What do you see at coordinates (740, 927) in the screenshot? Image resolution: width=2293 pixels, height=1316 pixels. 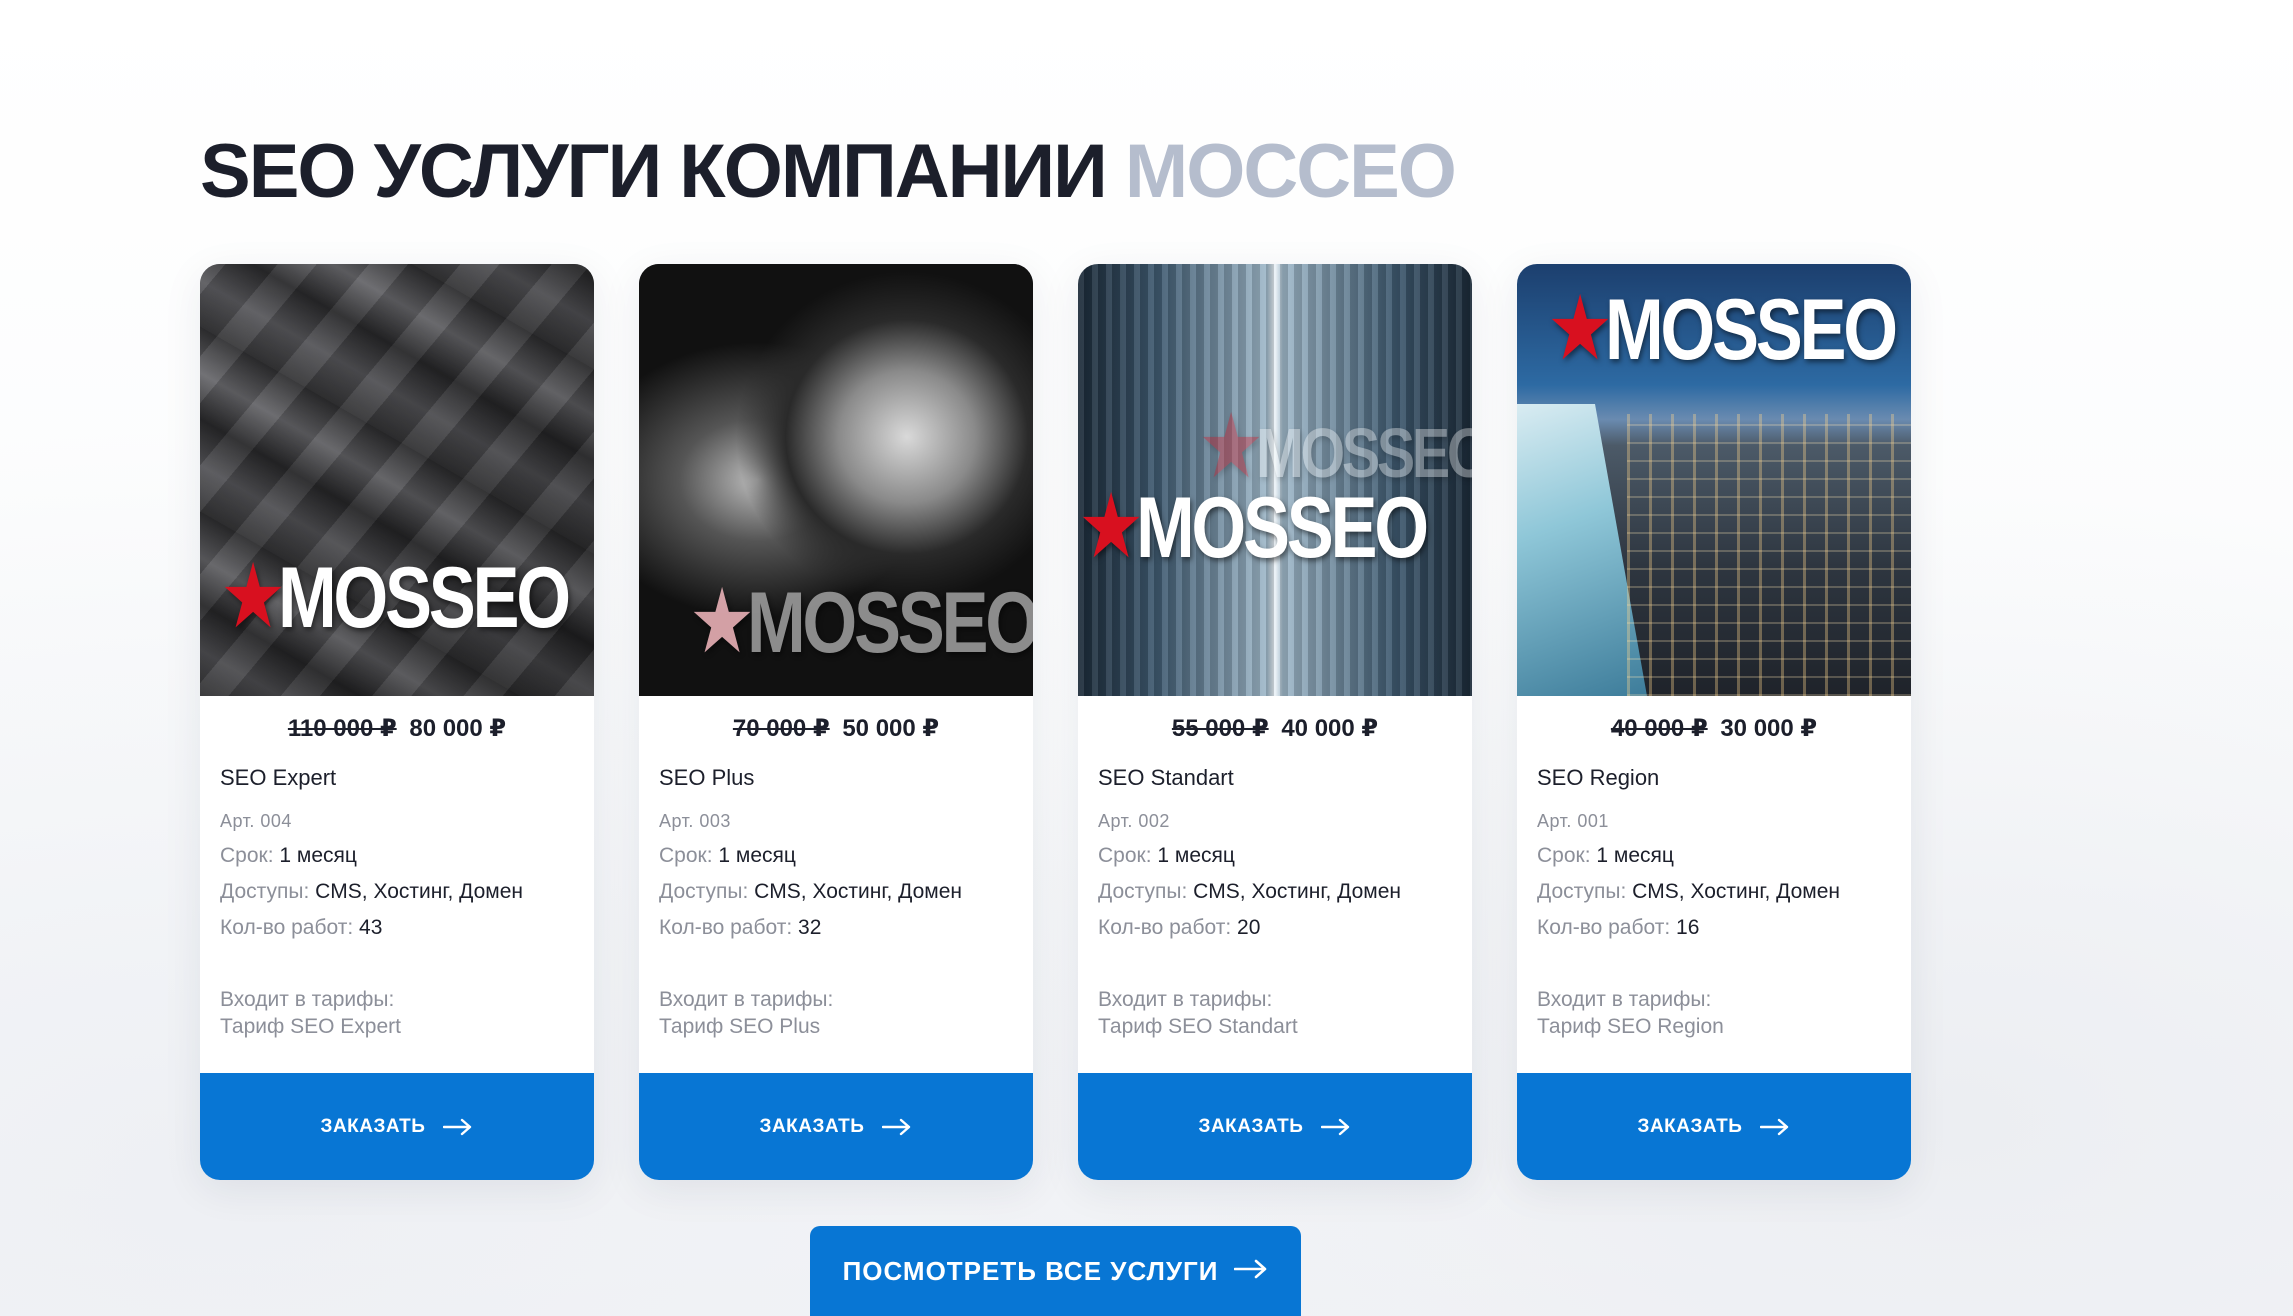 I see `card-works: Кол-во работ: 32` at bounding box center [740, 927].